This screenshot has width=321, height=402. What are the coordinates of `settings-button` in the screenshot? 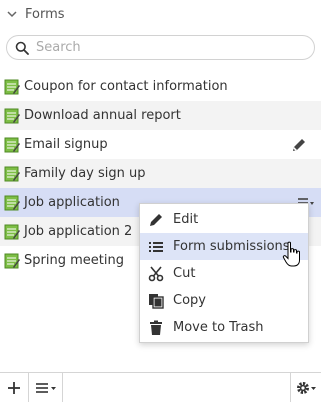 It's located at (306, 387).